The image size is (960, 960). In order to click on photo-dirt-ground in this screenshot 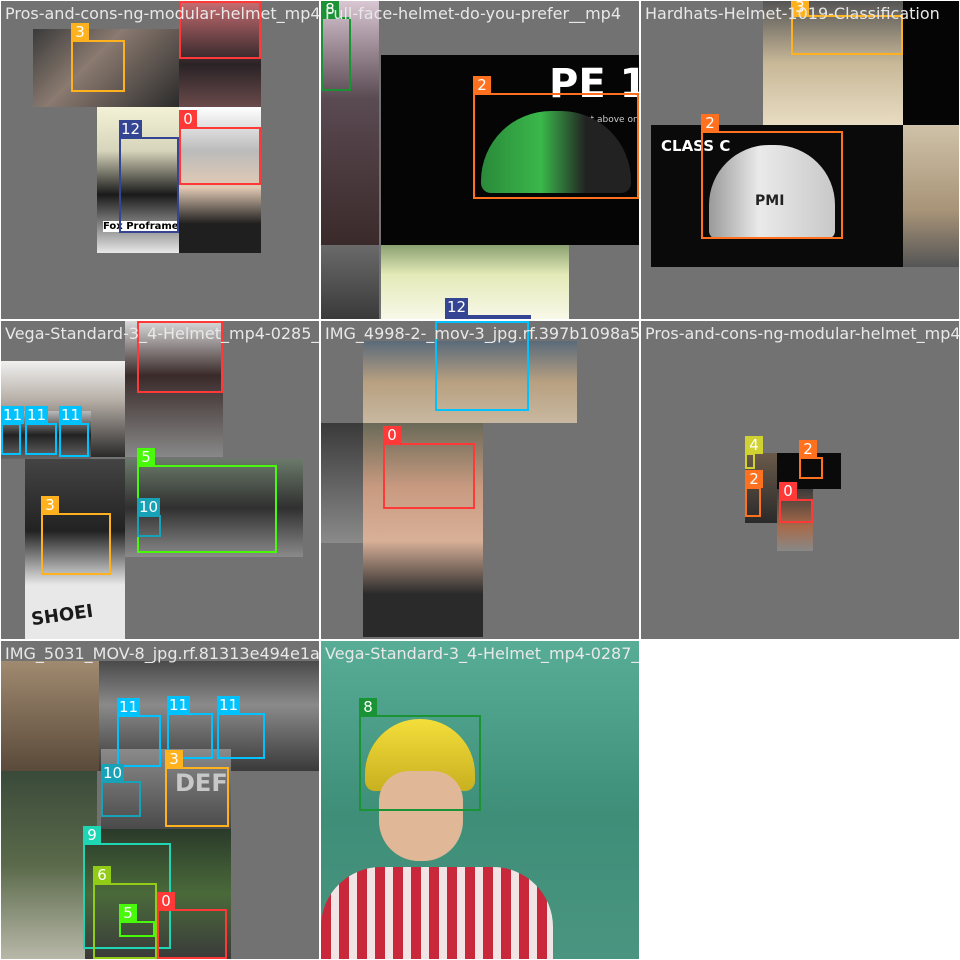, I will do `click(931, 196)`.